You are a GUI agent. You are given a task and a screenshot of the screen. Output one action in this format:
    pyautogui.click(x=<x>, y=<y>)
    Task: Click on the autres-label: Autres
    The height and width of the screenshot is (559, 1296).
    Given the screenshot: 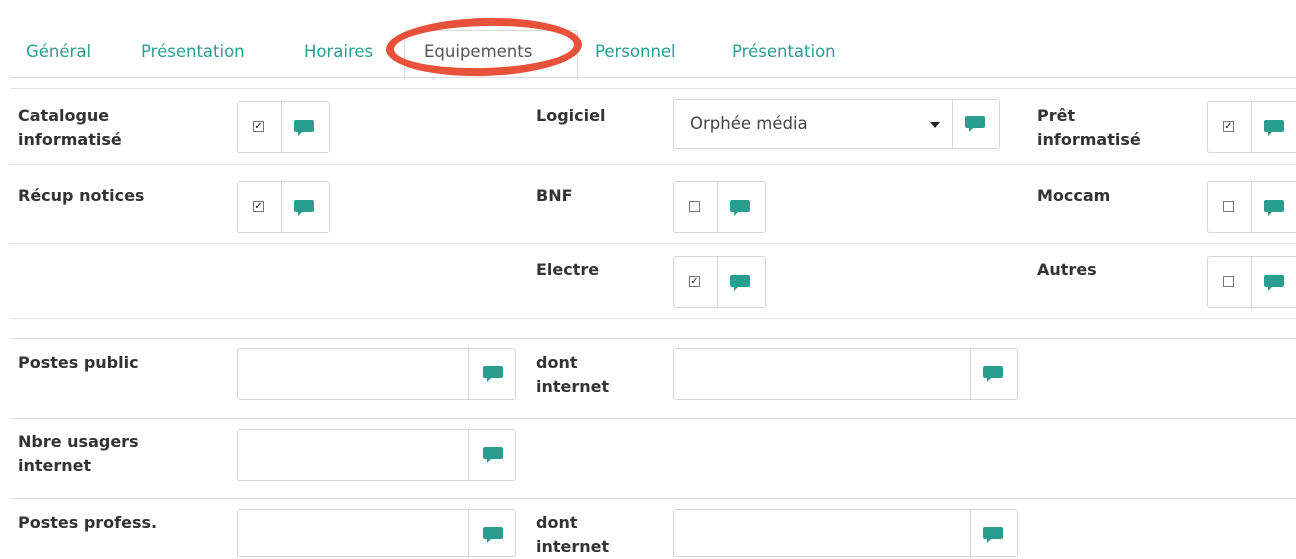 What is the action you would take?
    pyautogui.click(x=1067, y=269)
    